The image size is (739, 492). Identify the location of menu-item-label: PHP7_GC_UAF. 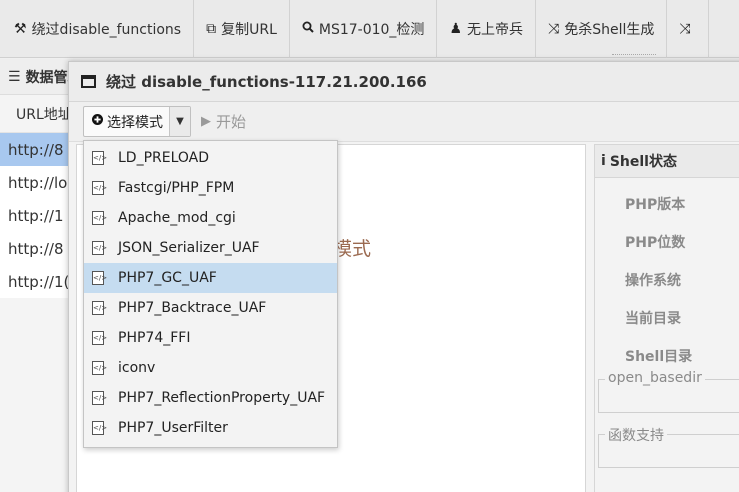
(167, 278).